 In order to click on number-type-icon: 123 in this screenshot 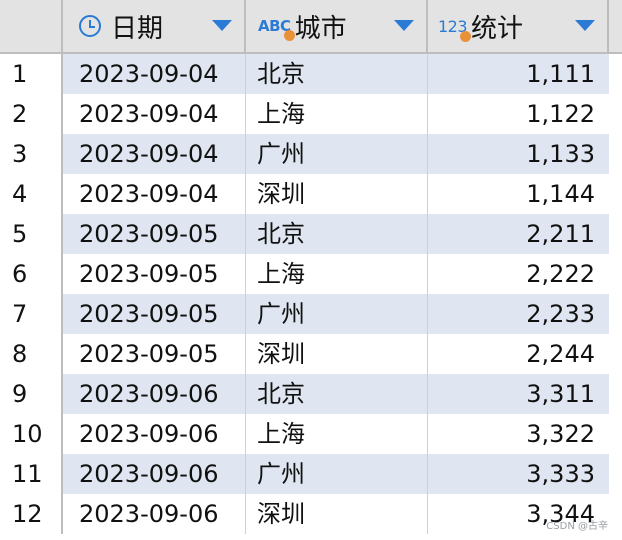, I will do `click(455, 29)`.